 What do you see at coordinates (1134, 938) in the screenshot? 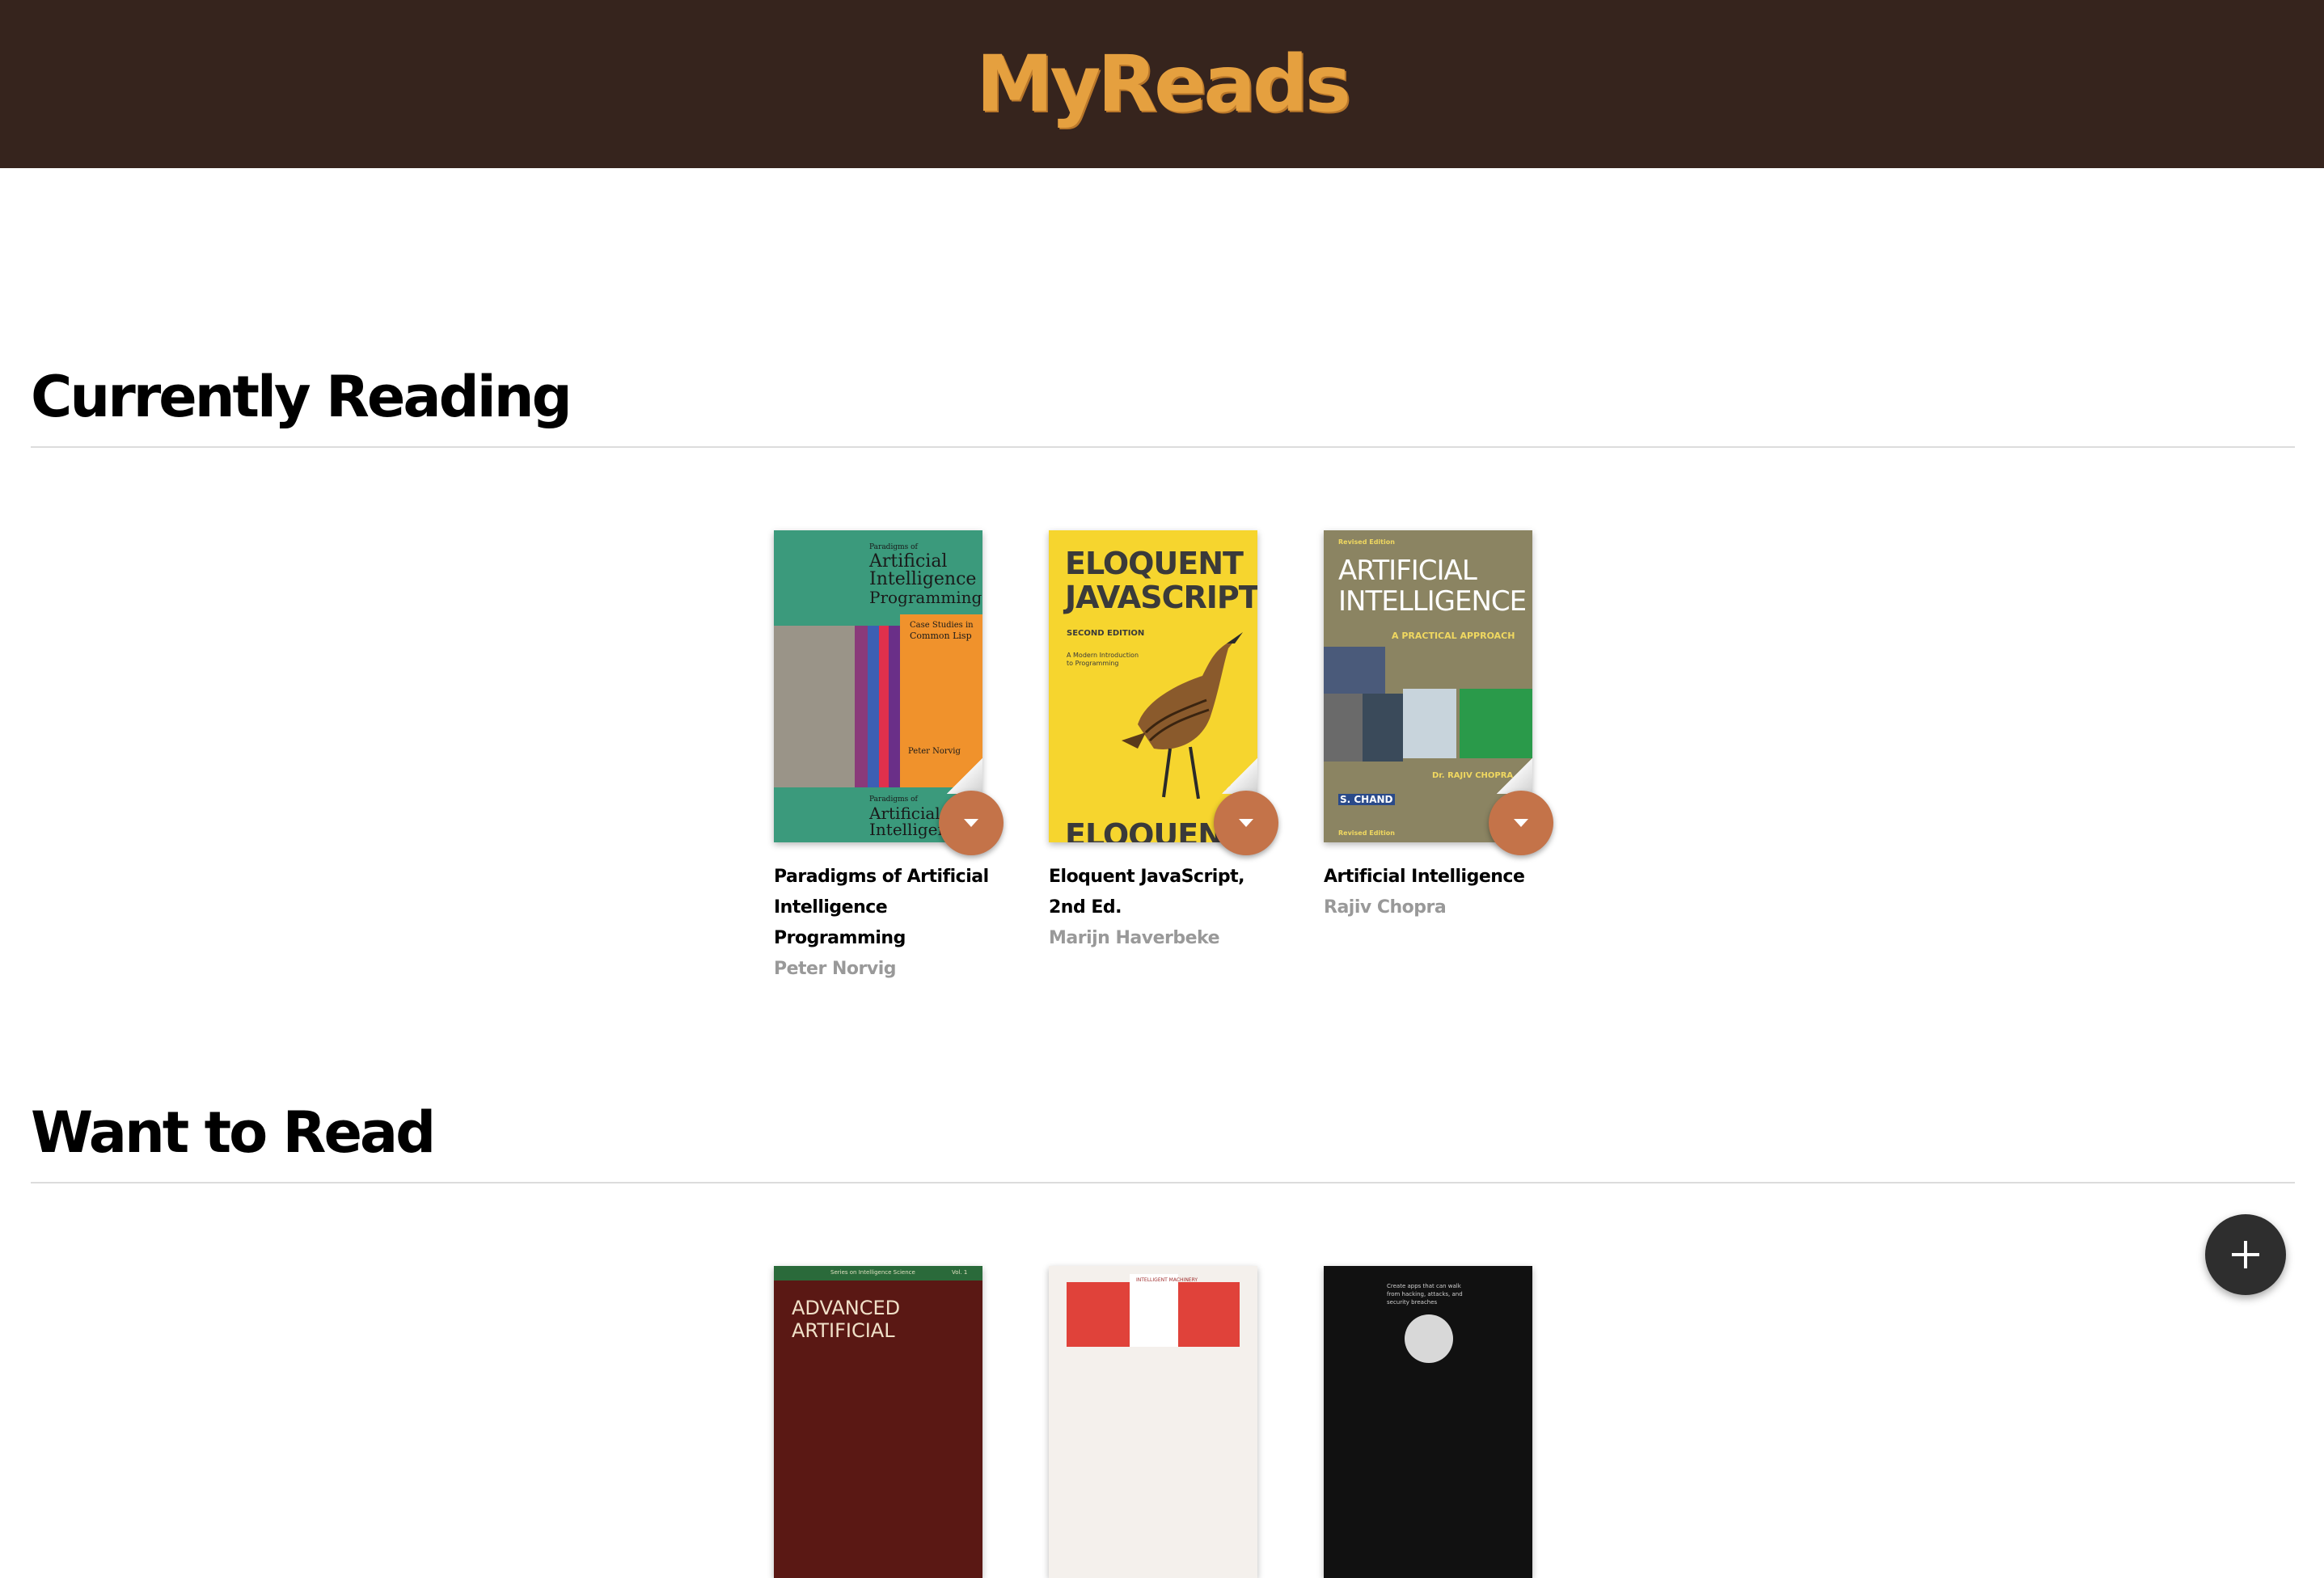
I see `book-author: Marijn Haverbeke` at bounding box center [1134, 938].